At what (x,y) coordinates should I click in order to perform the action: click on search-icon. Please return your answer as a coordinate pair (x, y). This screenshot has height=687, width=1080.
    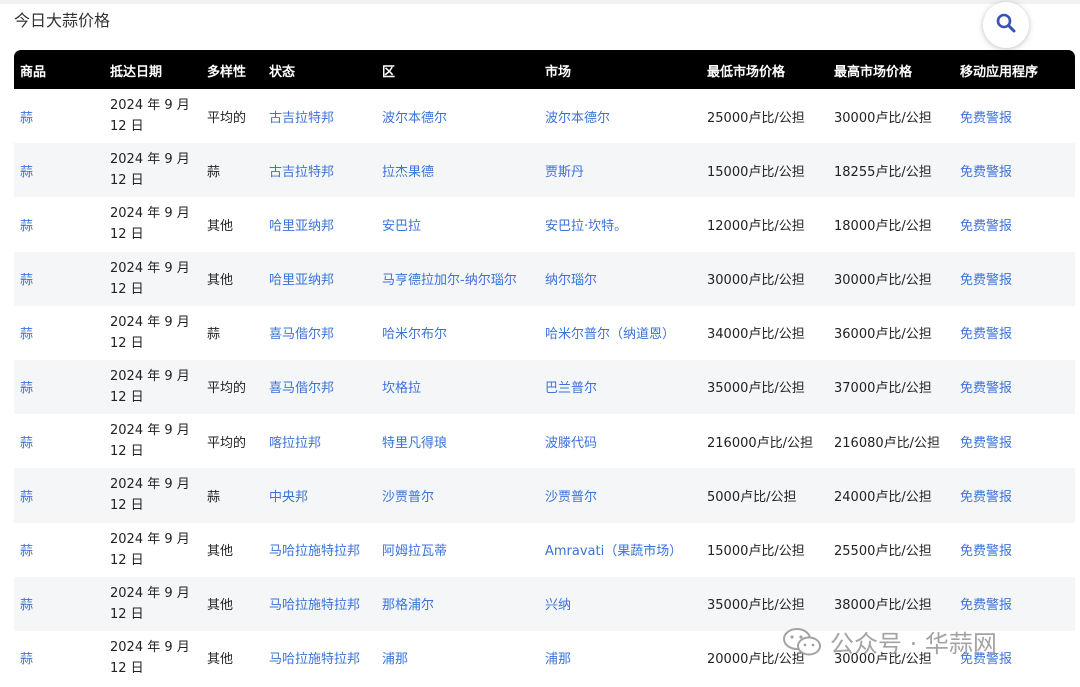
    Looking at the image, I should click on (1006, 25).